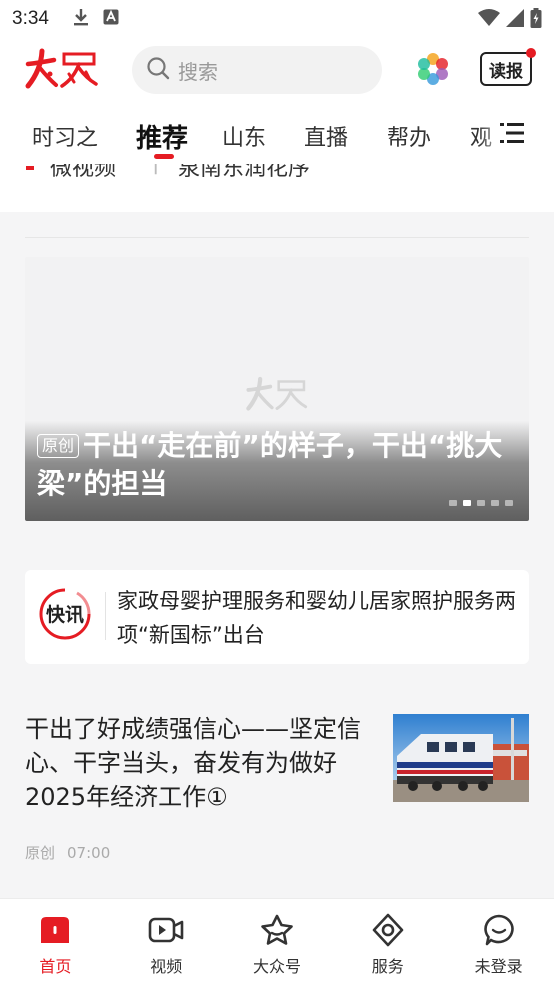 The width and height of the screenshot is (554, 984). I want to click on flash-news-separator, so click(105, 616).